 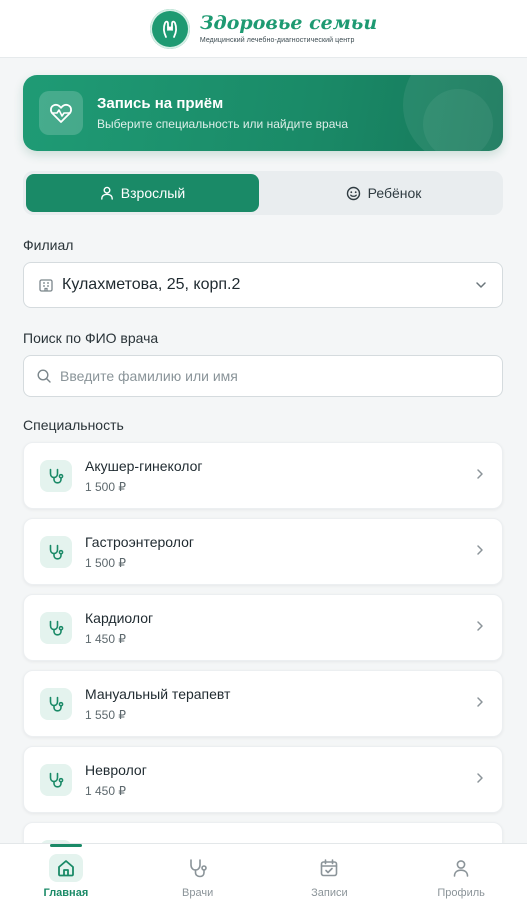 What do you see at coordinates (153, 193) in the screenshot?
I see `adult-tab-label: Взрослый` at bounding box center [153, 193].